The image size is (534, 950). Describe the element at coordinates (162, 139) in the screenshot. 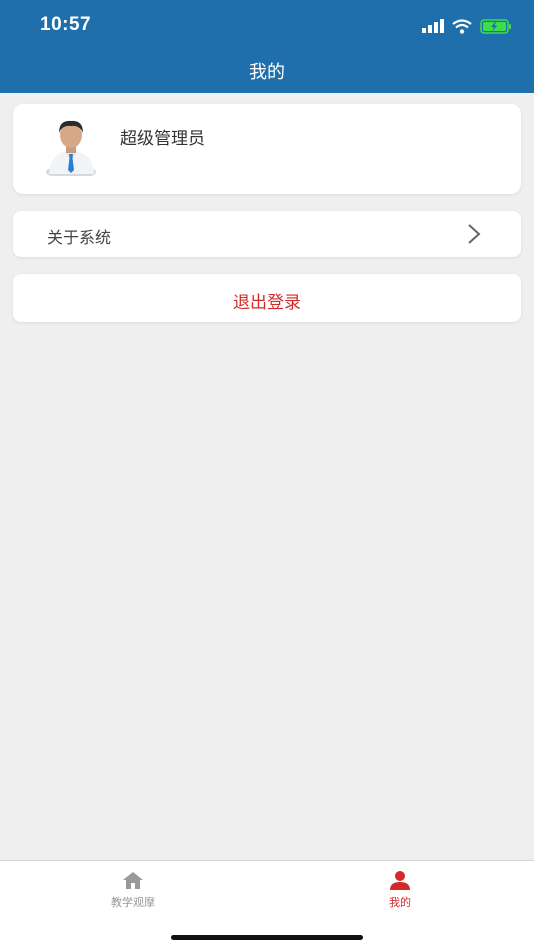

I see `user-name: 超级管理员` at that location.